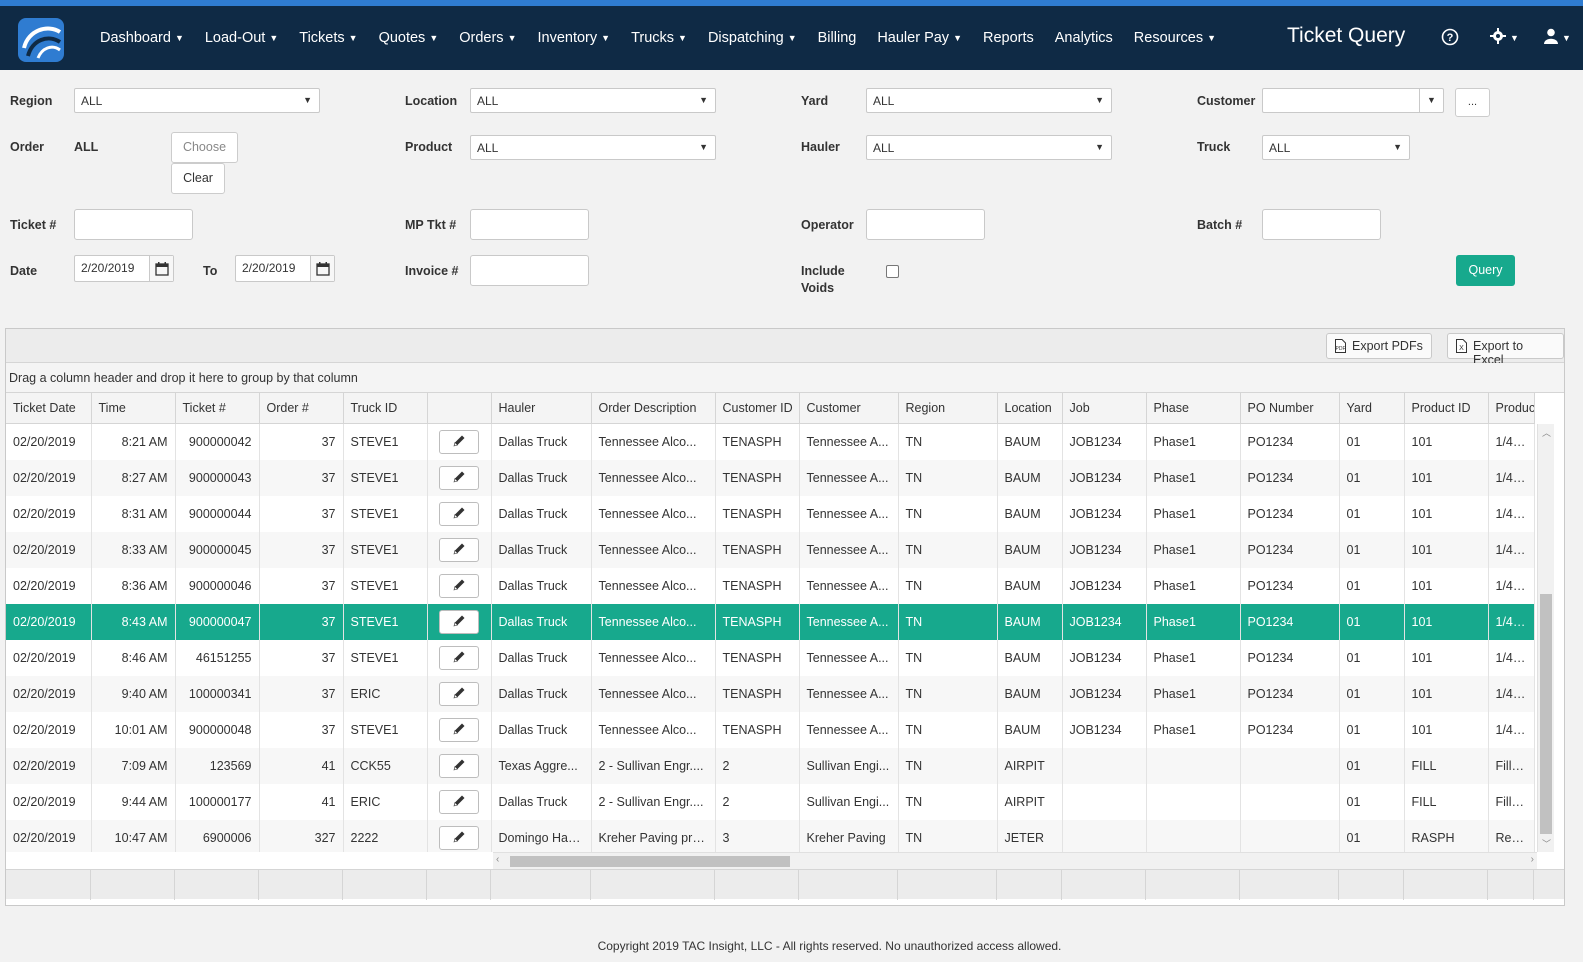 The height and width of the screenshot is (962, 1583). I want to click on column-header-region: Region, so click(948, 408).